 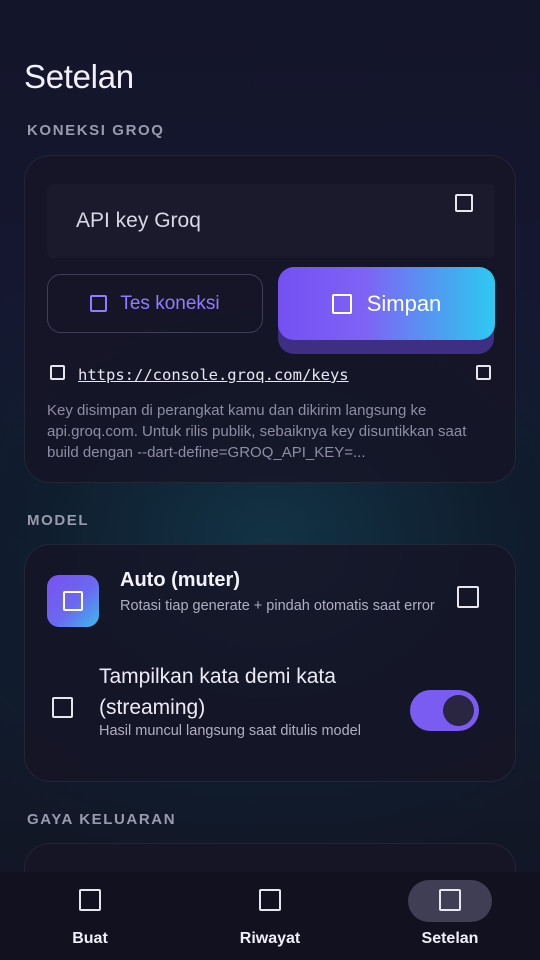 I want to click on nav-item-buat: Buat, so click(x=90, y=916).